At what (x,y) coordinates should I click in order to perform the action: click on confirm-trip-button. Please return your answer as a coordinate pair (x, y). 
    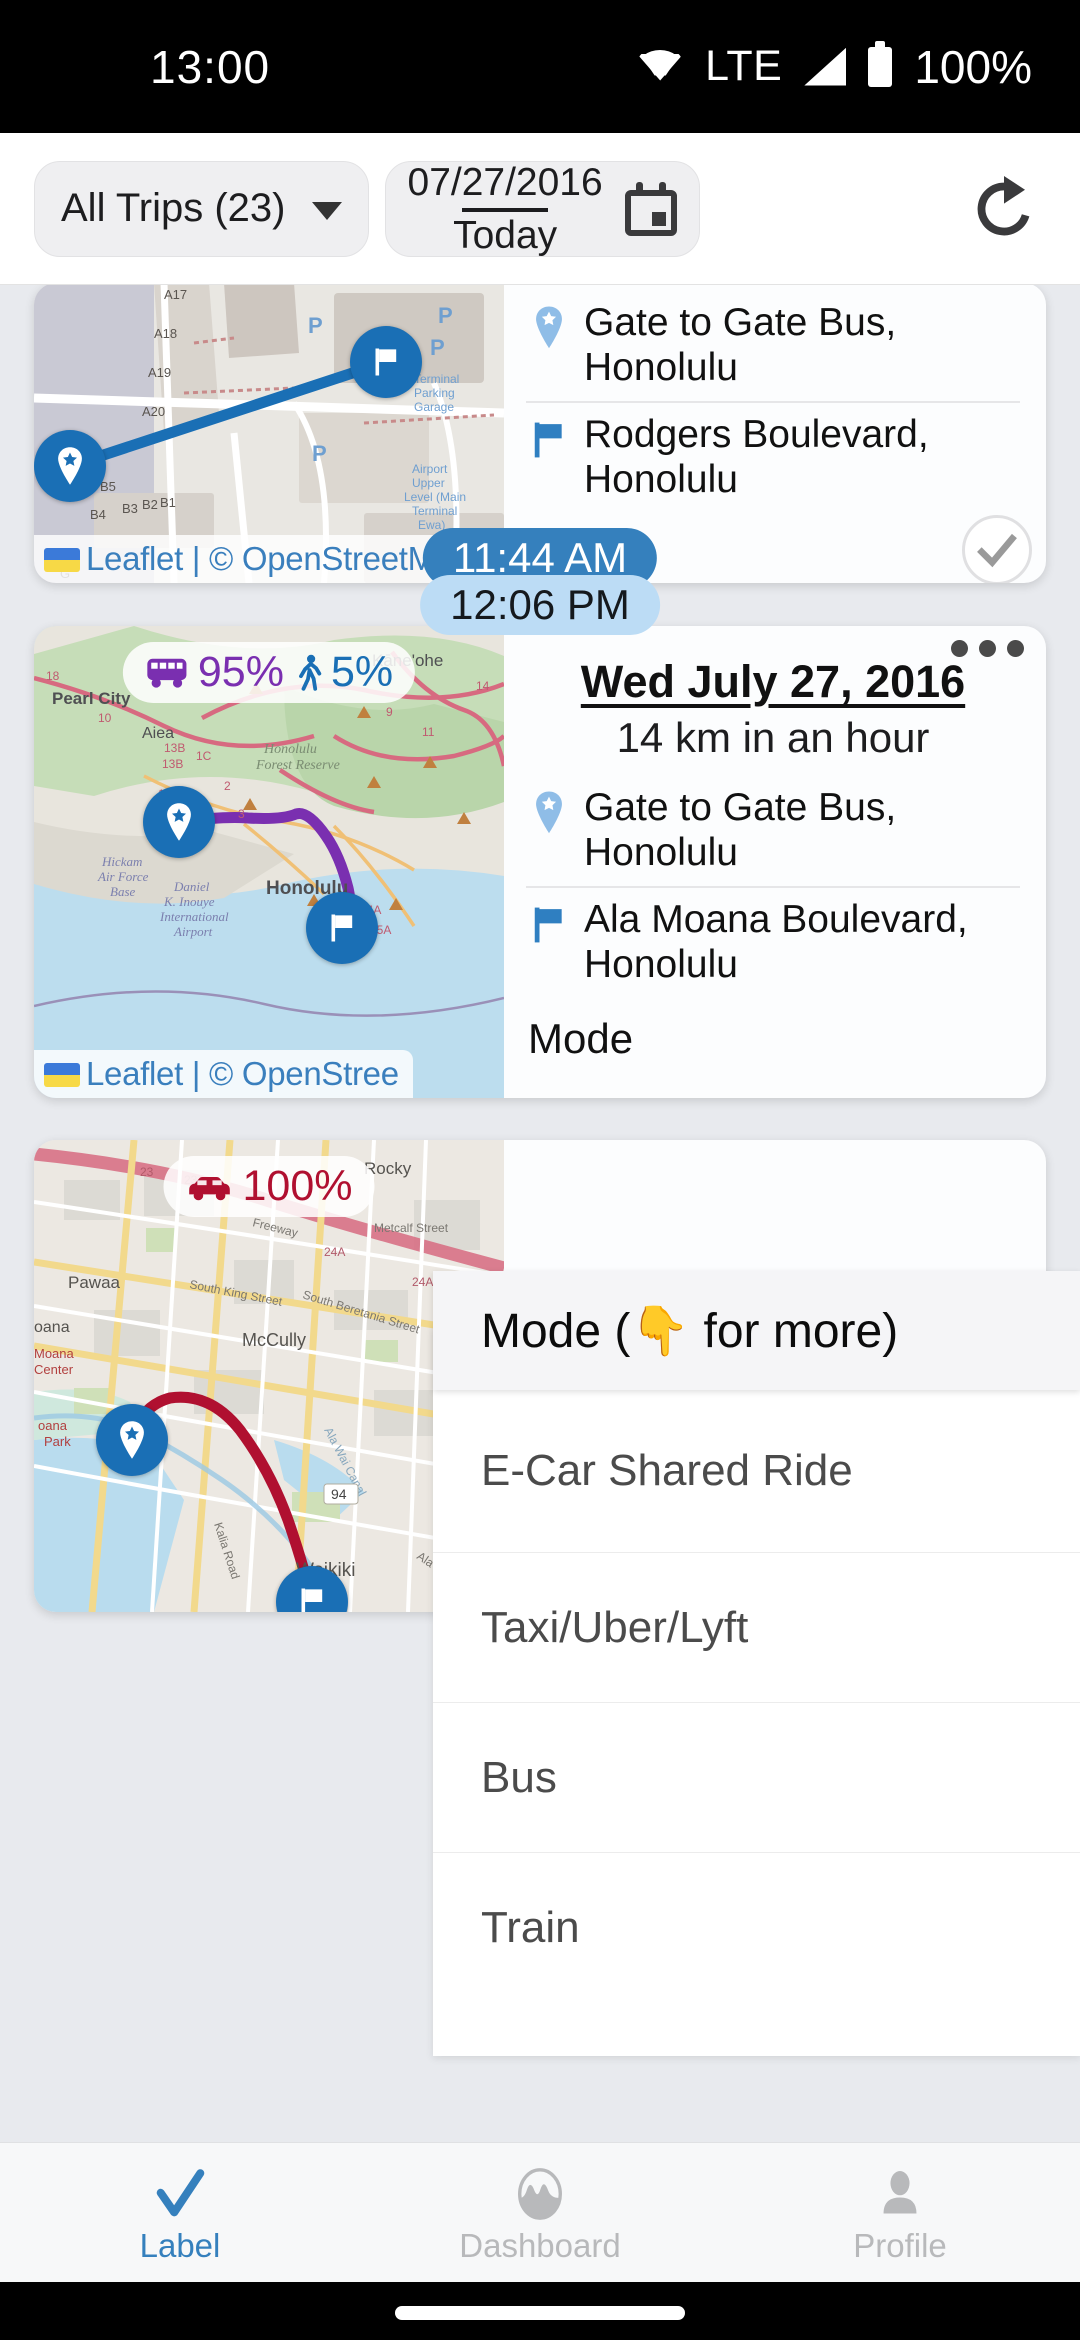
    Looking at the image, I should click on (997, 549).